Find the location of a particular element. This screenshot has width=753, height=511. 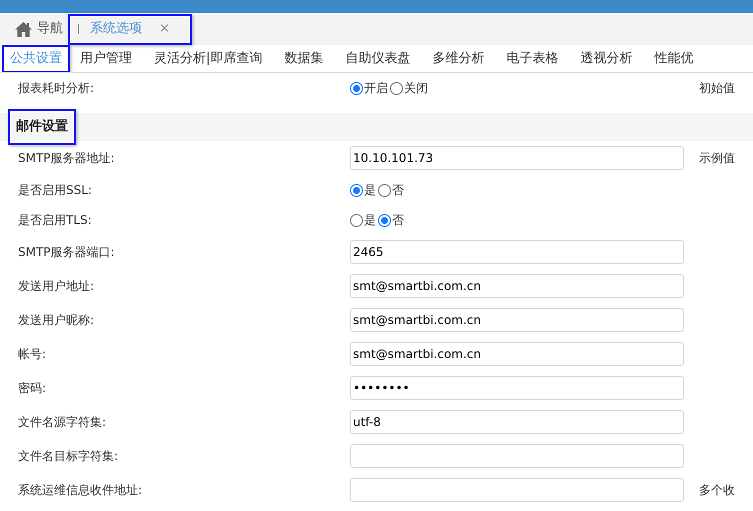

hint-text: 初始值 is located at coordinates (717, 88).